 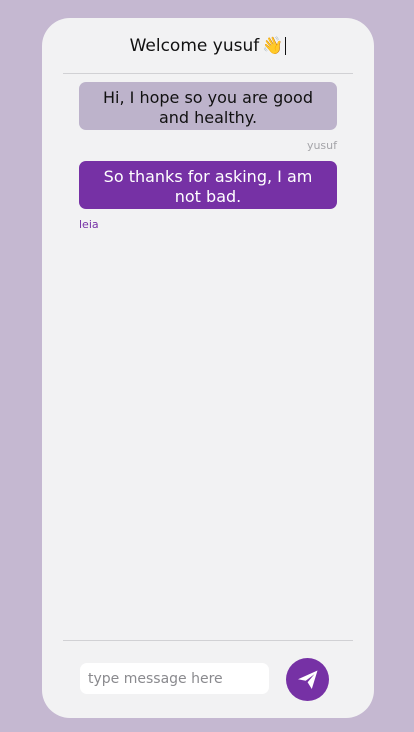 What do you see at coordinates (208, 73) in the screenshot?
I see `header-divider` at bounding box center [208, 73].